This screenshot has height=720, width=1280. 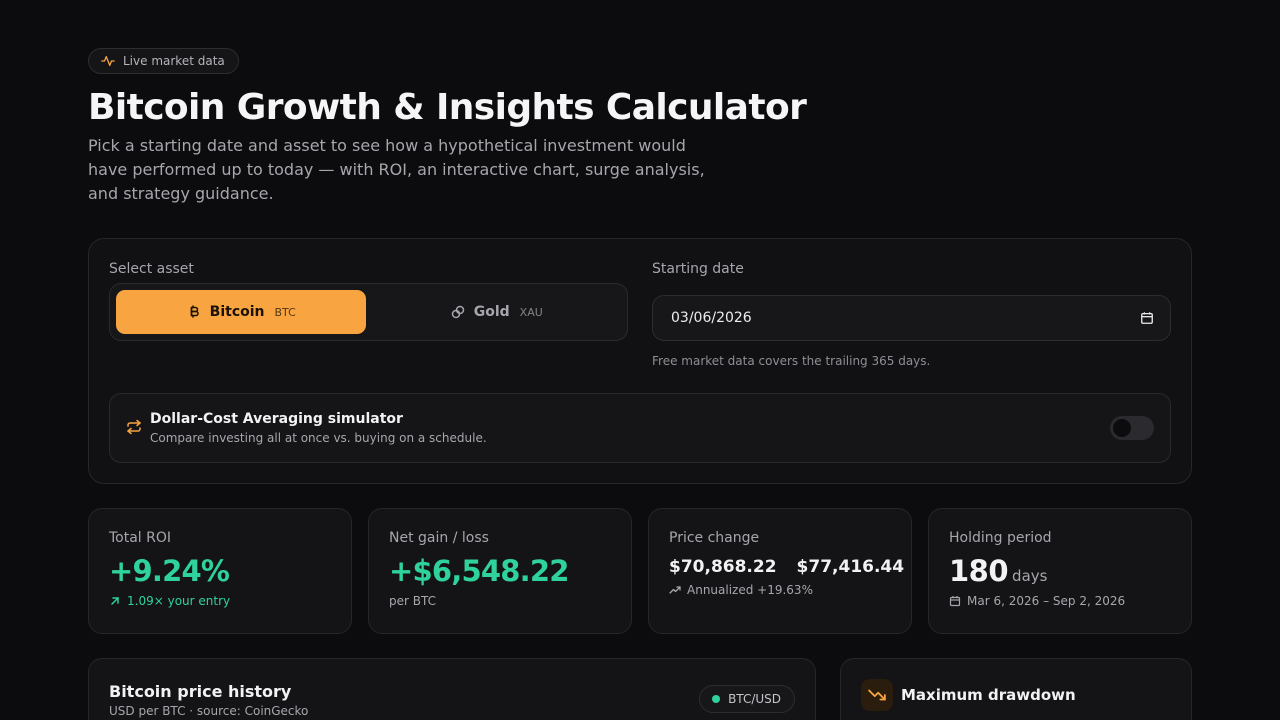 I want to click on asset-option-bitcoin: Bitcoin BTC, so click(x=241, y=312).